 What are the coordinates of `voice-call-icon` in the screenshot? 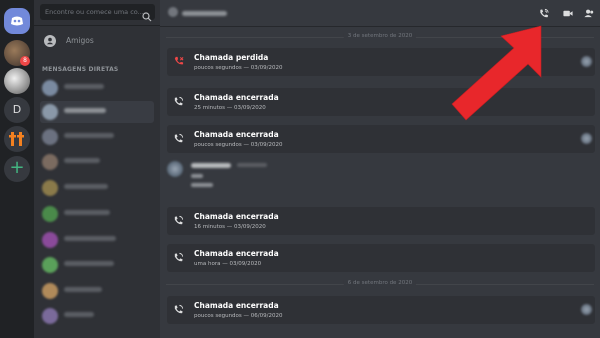 It's located at (544, 13).